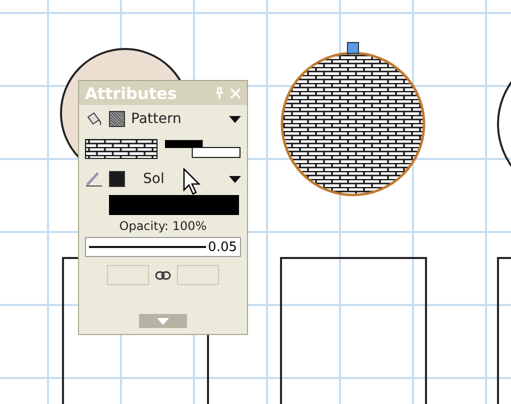 The height and width of the screenshot is (404, 511). What do you see at coordinates (121, 149) in the screenshot?
I see `brick-pattern-preview` at bounding box center [121, 149].